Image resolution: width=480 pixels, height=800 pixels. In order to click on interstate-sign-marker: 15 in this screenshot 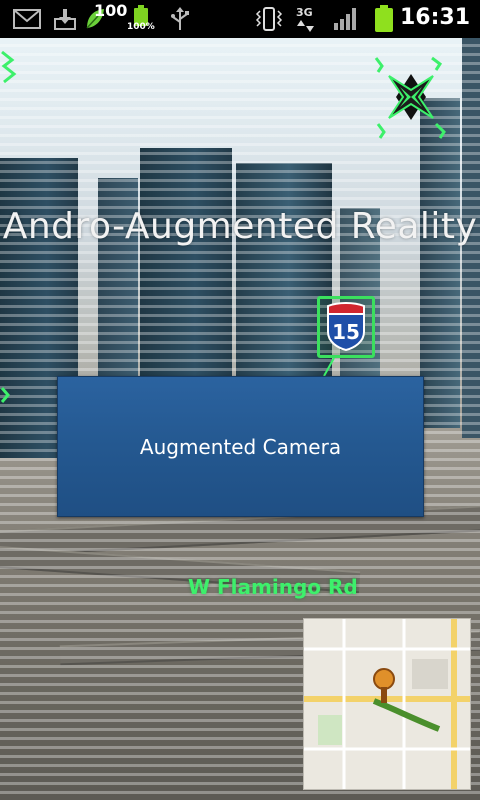, I will do `click(346, 327)`.